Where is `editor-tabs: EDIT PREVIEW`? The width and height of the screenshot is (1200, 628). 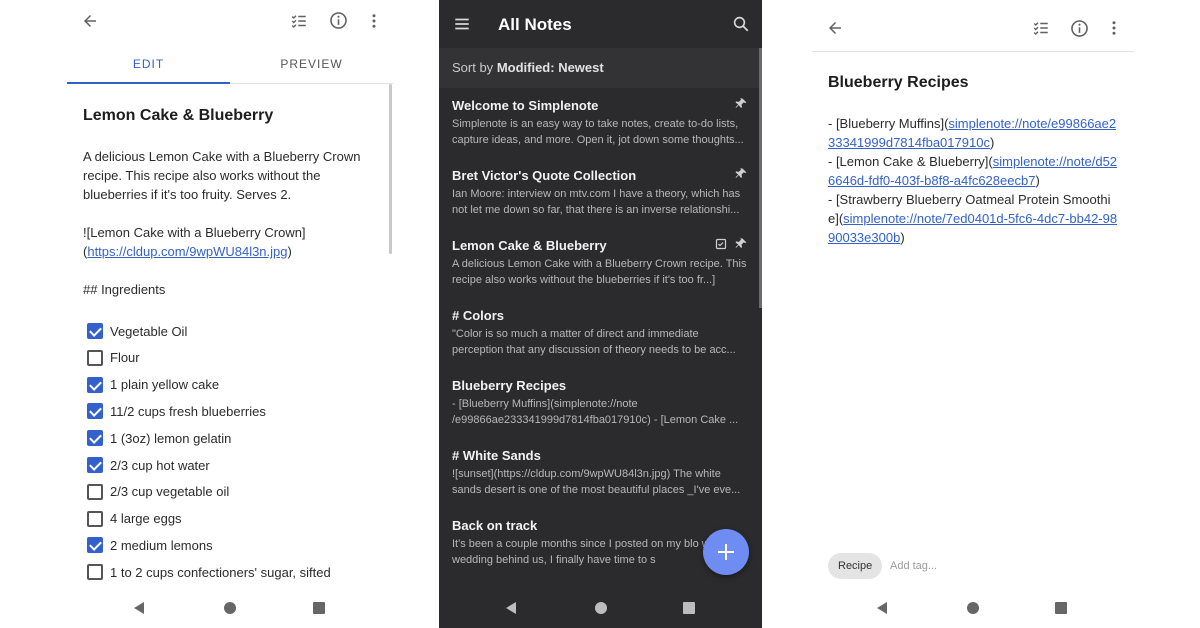 editor-tabs: EDIT PREVIEW is located at coordinates (230, 66).